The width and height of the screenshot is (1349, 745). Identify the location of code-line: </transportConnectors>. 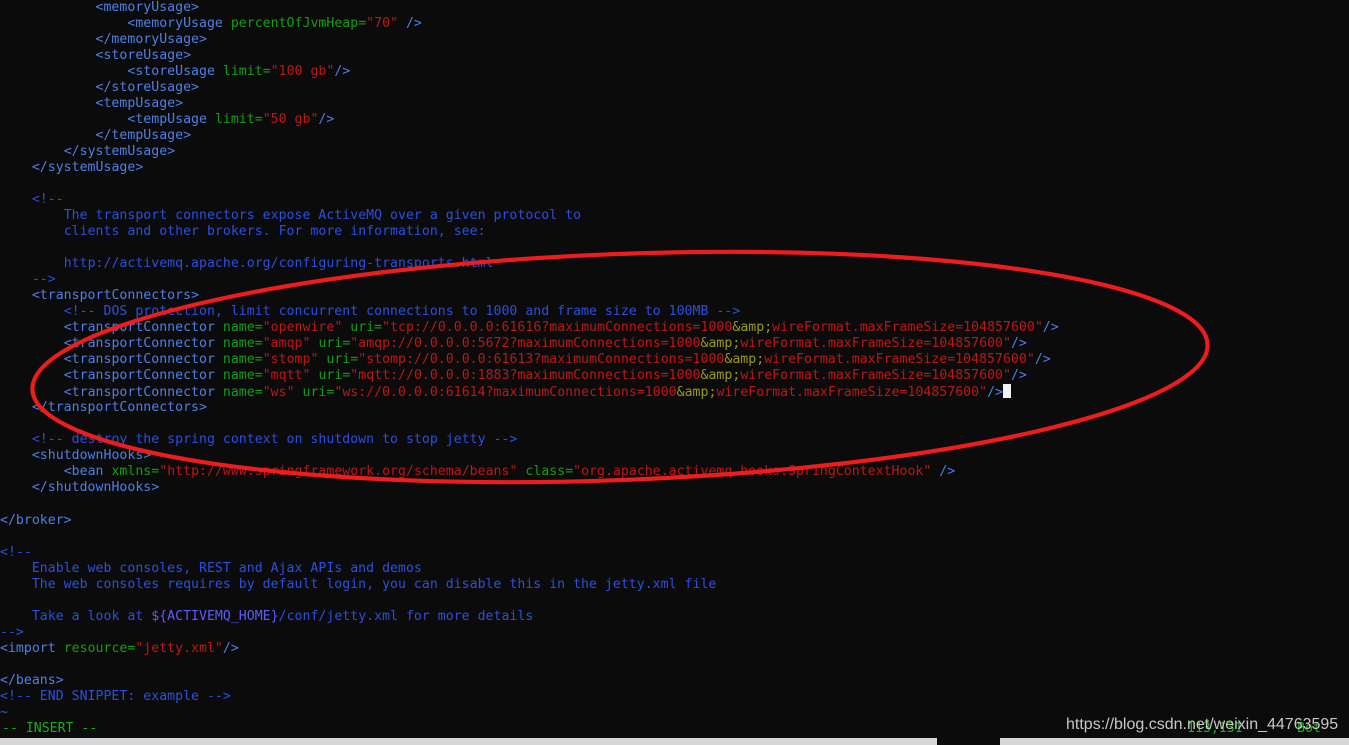
(119, 408).